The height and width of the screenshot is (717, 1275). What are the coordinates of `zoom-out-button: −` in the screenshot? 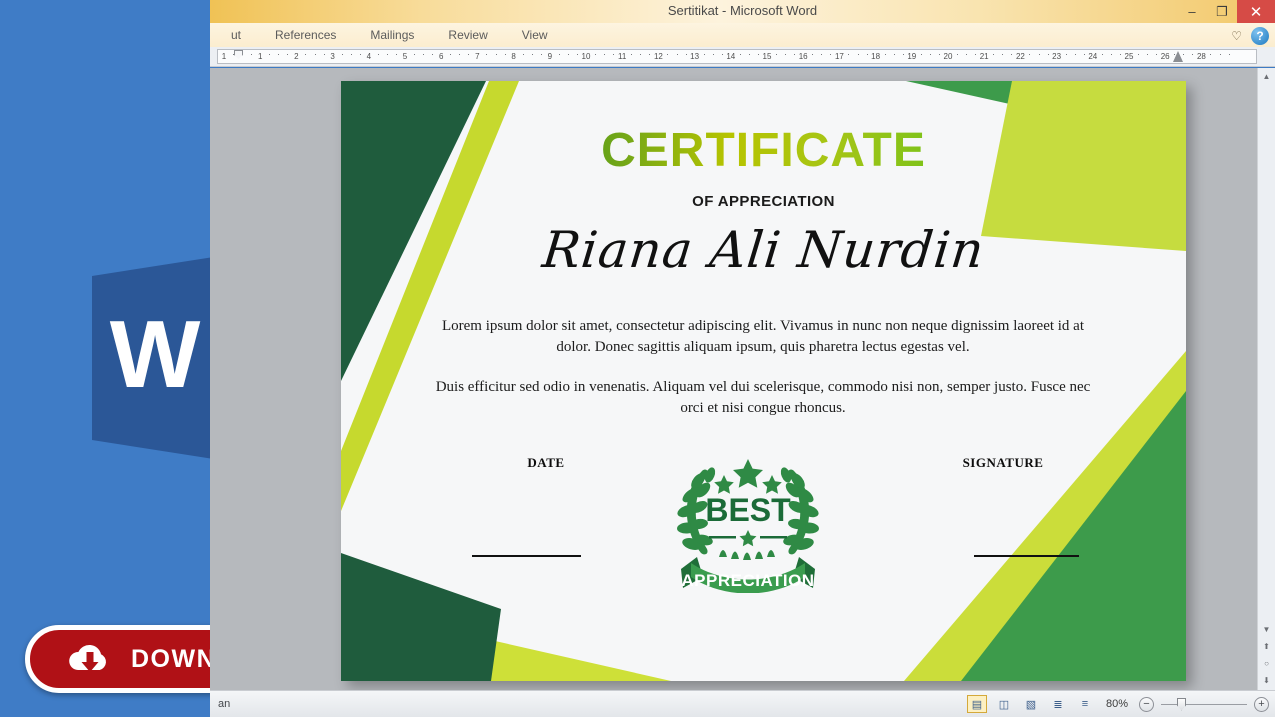 It's located at (1146, 704).